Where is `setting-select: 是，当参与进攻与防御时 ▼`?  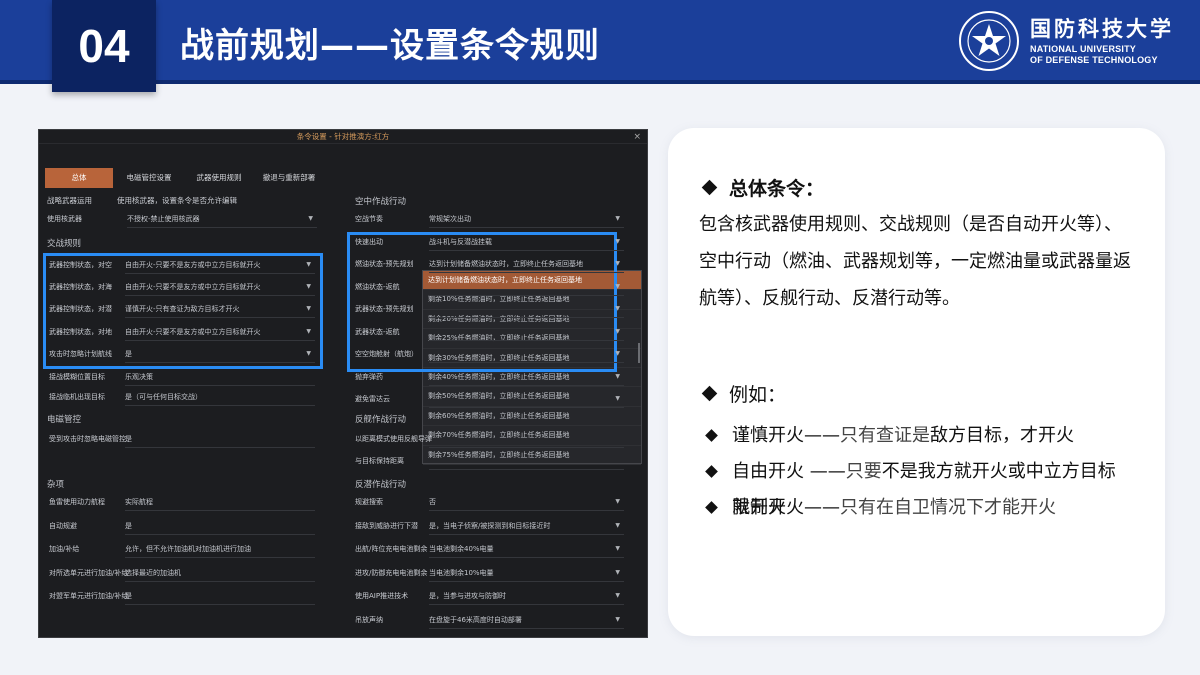 setting-select: 是，当参与进攻与防御时 ▼ is located at coordinates (526, 596).